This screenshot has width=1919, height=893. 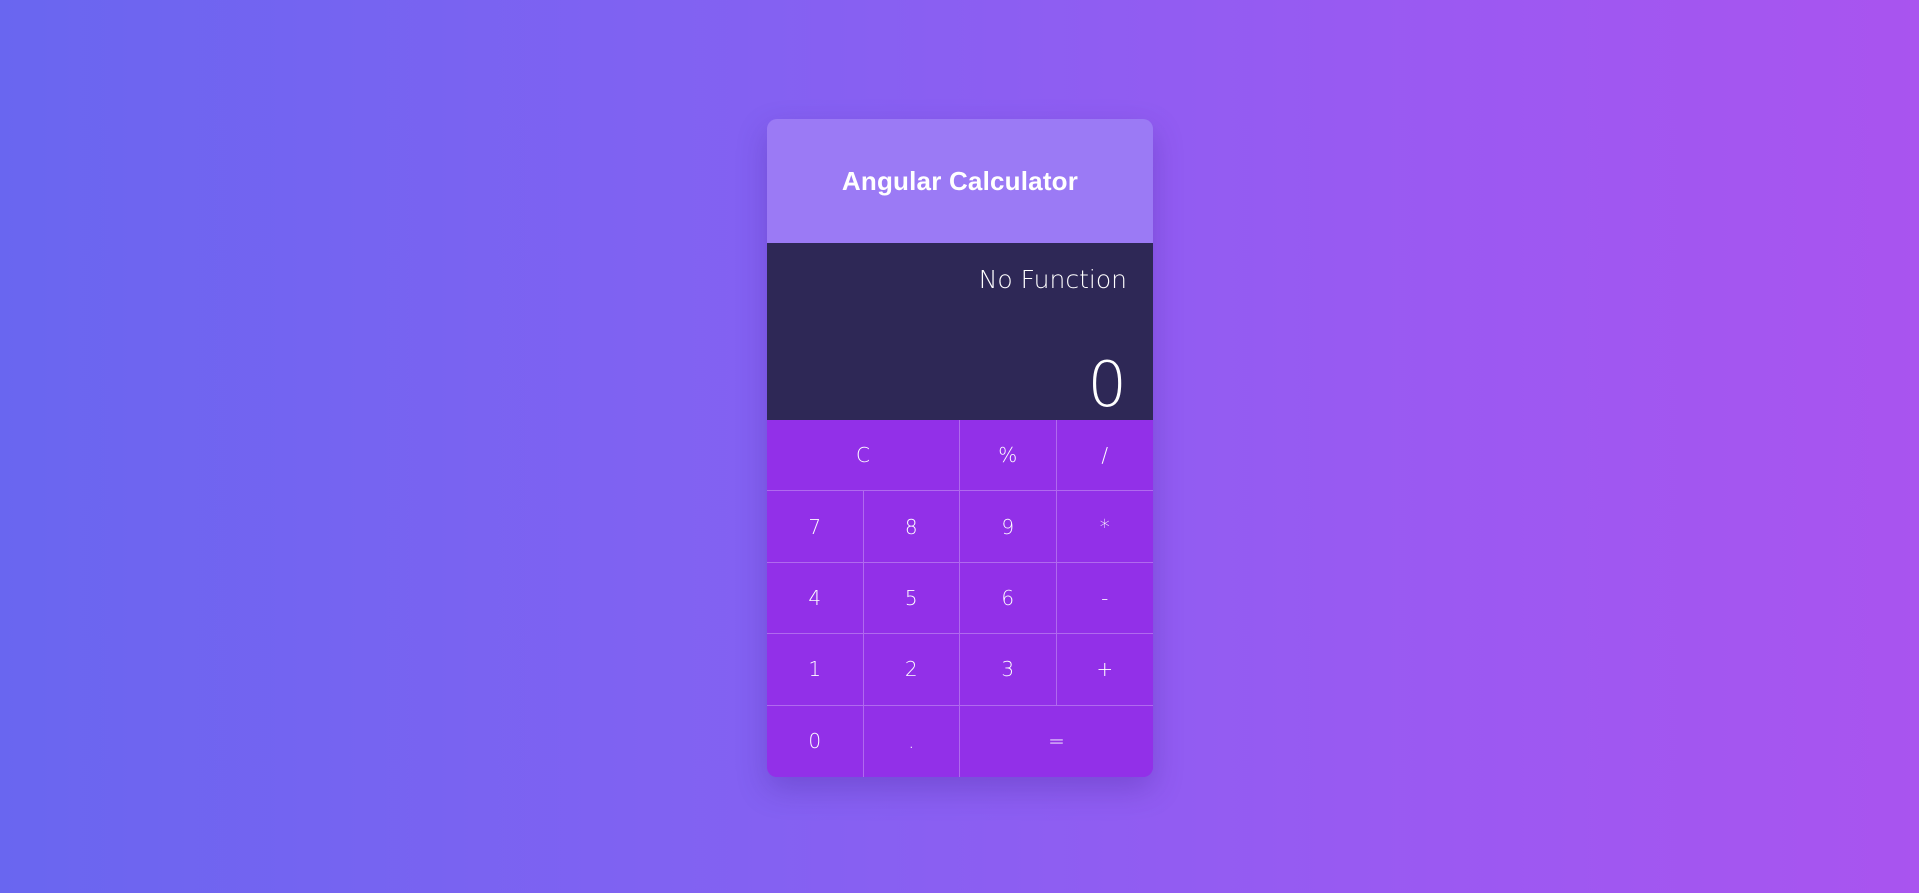 What do you see at coordinates (960, 331) in the screenshot?
I see `calculator-display: No Function 0` at bounding box center [960, 331].